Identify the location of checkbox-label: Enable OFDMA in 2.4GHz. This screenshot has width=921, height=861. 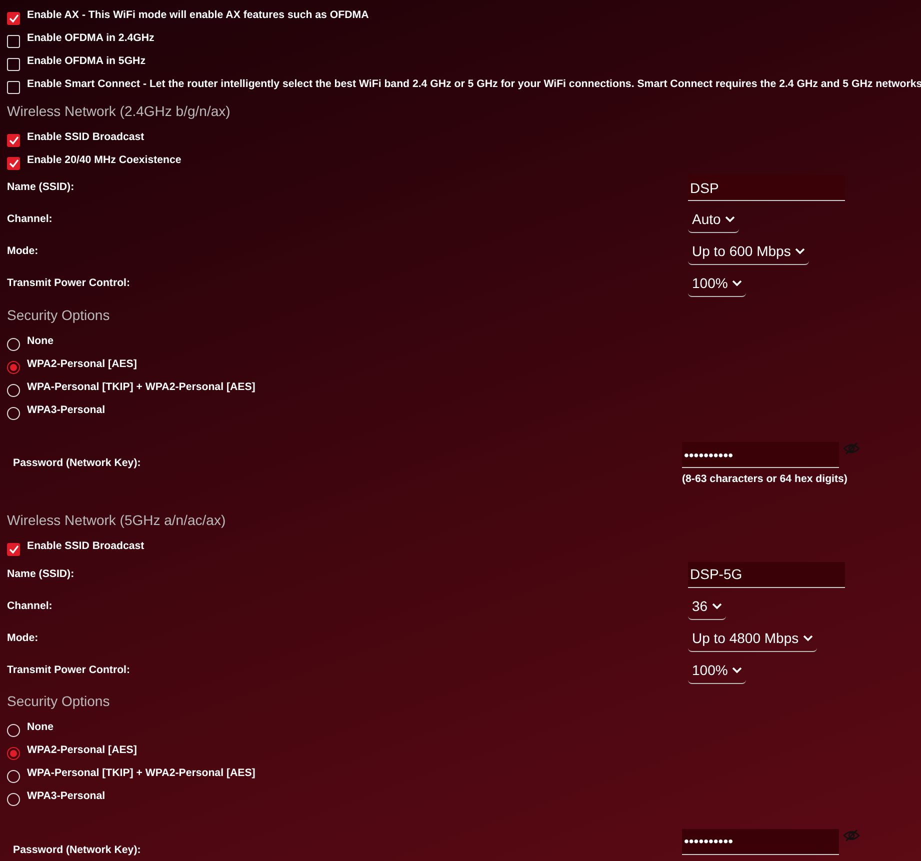
(90, 38).